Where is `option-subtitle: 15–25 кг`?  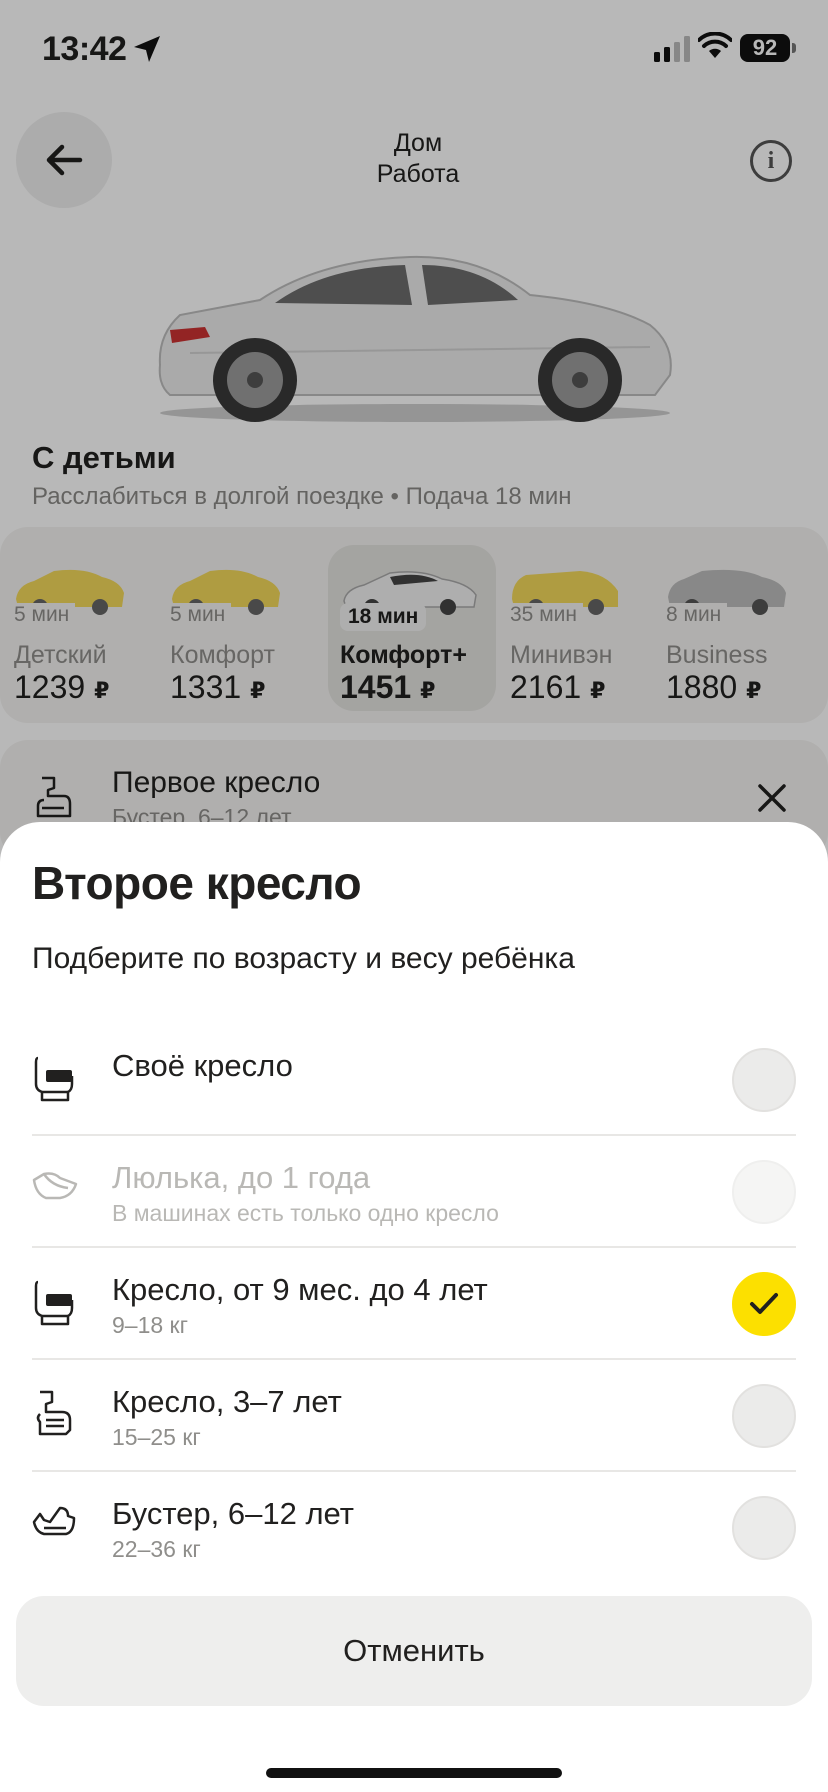
option-subtitle: 15–25 кг is located at coordinates (156, 1437).